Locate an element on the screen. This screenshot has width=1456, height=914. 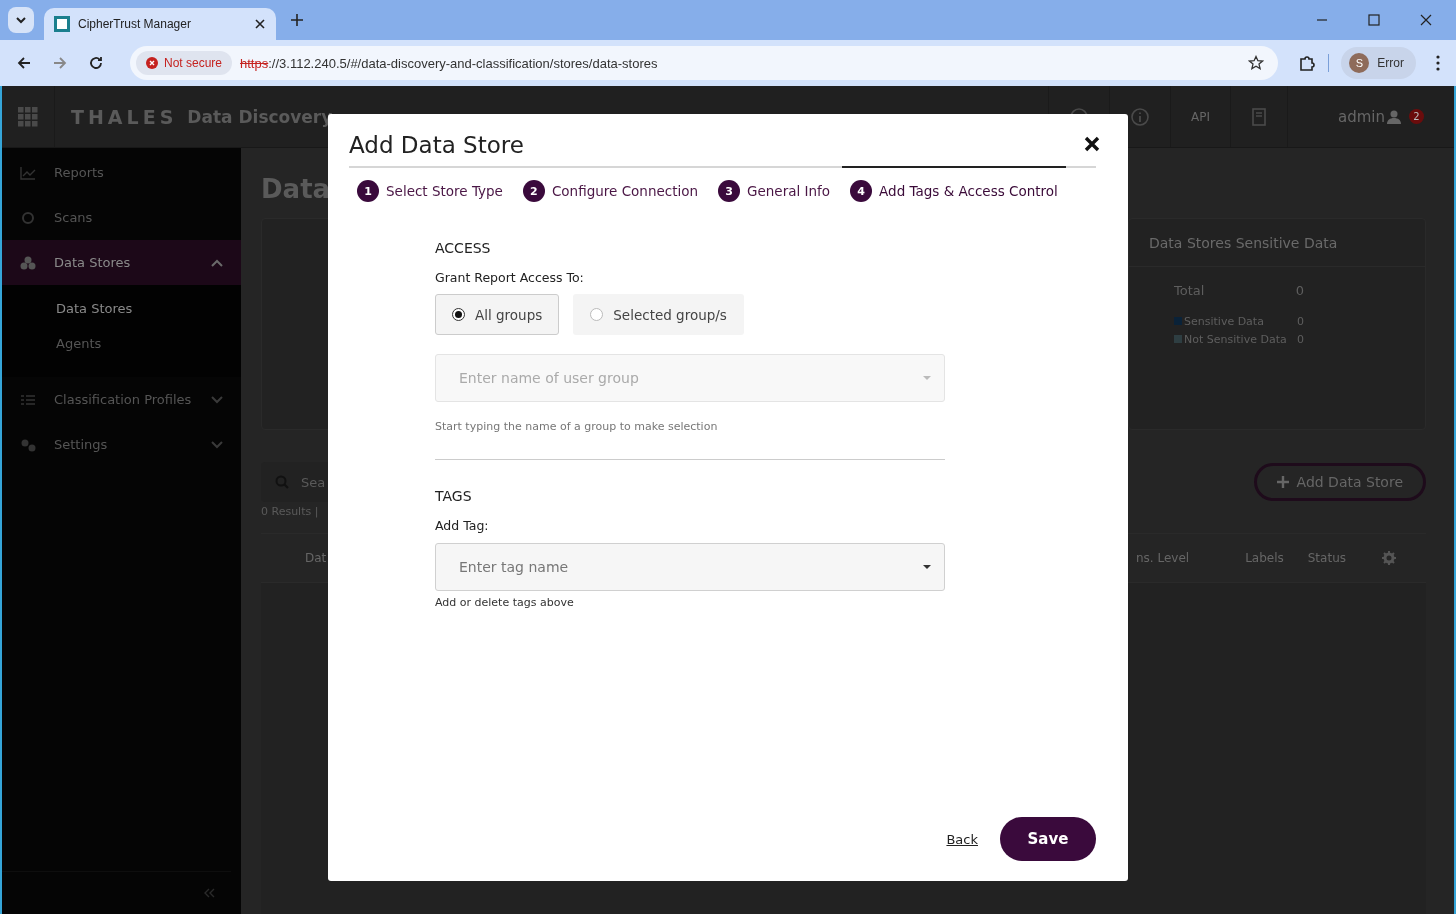
browser-tab: CipherTrust Manager is located at coordinates (160, 24).